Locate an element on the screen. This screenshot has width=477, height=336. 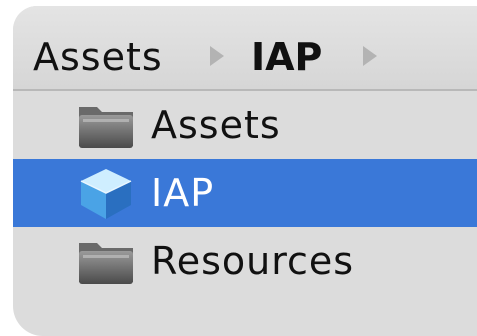
list-item-label: Resources is located at coordinates (253, 261).